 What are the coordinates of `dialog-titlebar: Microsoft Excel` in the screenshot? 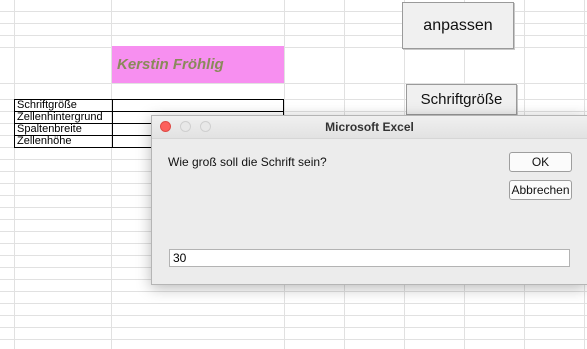 It's located at (369, 127).